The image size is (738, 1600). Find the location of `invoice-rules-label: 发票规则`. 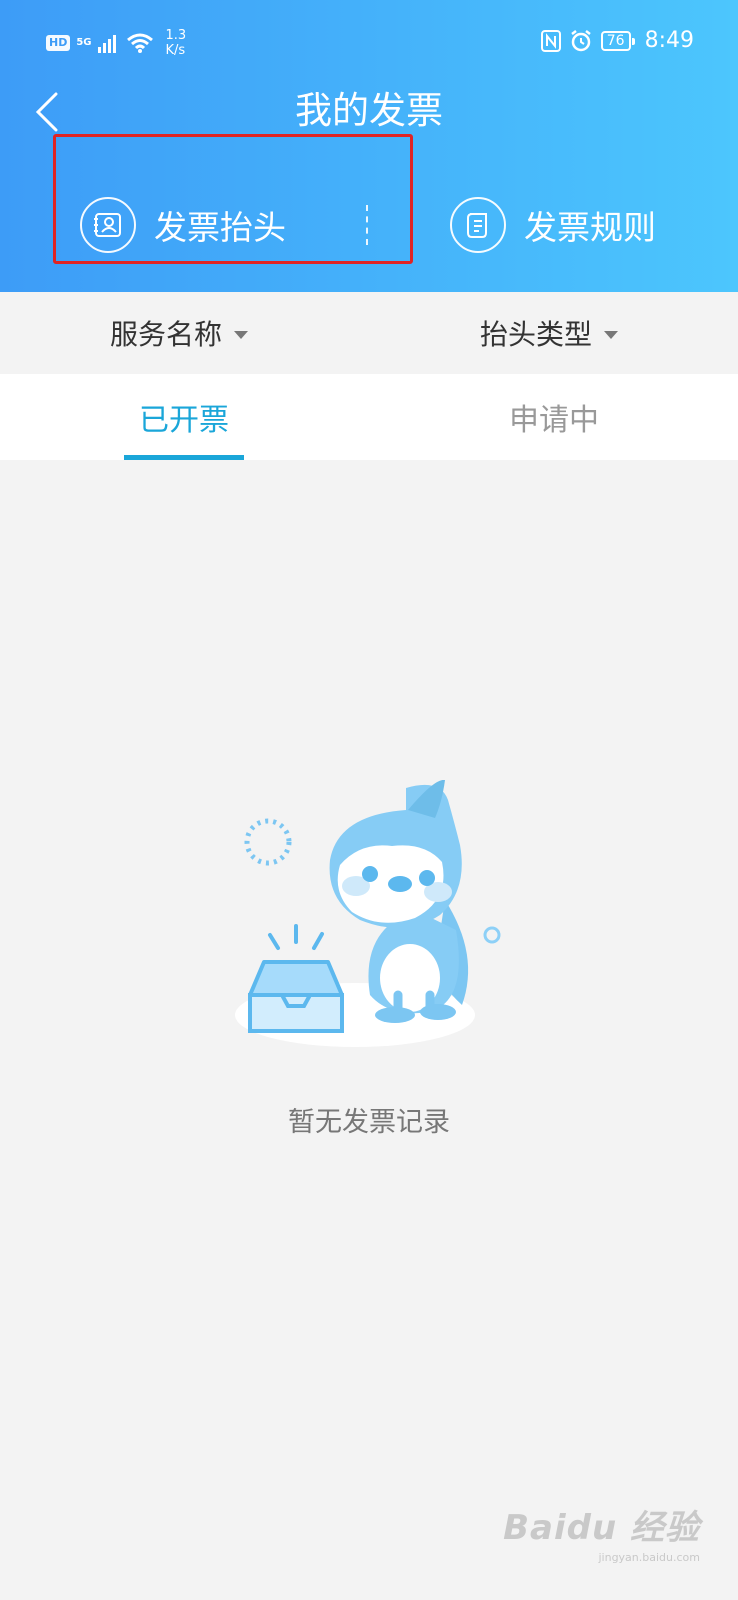

invoice-rules-label: 发票规则 is located at coordinates (590, 227).